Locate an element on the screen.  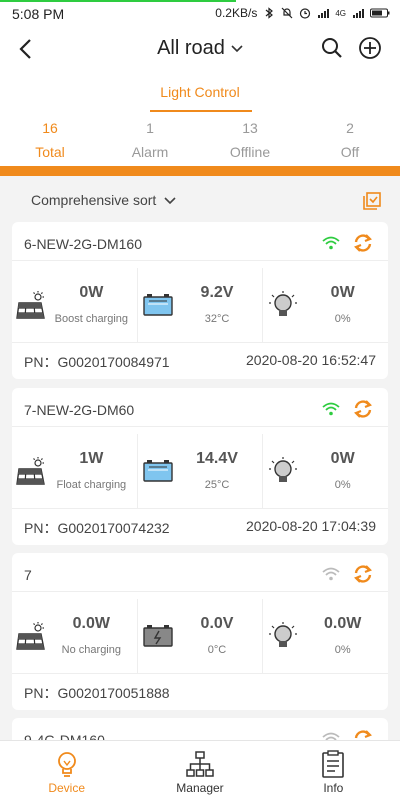
count-total-number: 16 is located at coordinates (50, 128).